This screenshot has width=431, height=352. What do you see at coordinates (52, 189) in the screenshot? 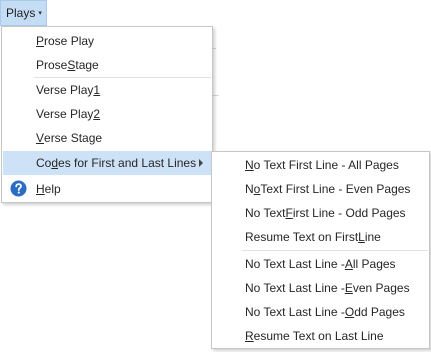
I see `item-text: elp` at bounding box center [52, 189].